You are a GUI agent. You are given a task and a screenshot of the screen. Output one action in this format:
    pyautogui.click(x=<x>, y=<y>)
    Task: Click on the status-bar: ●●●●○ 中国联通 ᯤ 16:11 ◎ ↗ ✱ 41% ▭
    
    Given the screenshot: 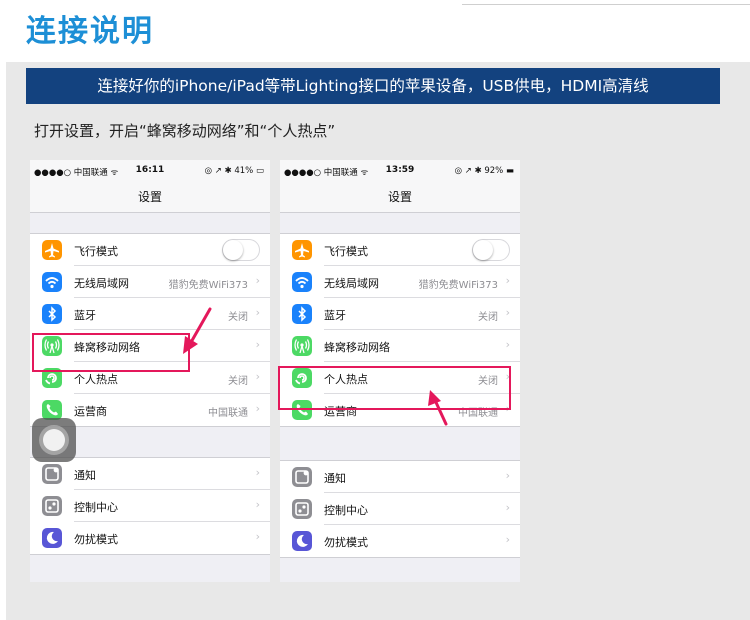 What is the action you would take?
    pyautogui.click(x=150, y=170)
    